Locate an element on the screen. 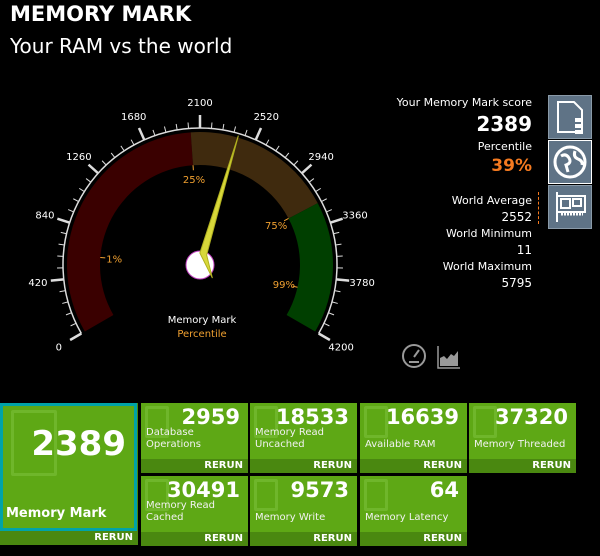 Image resolution: width=600 pixels, height=556 pixels. test-tile: 16639 Available RAM RERUN is located at coordinates (413, 438).